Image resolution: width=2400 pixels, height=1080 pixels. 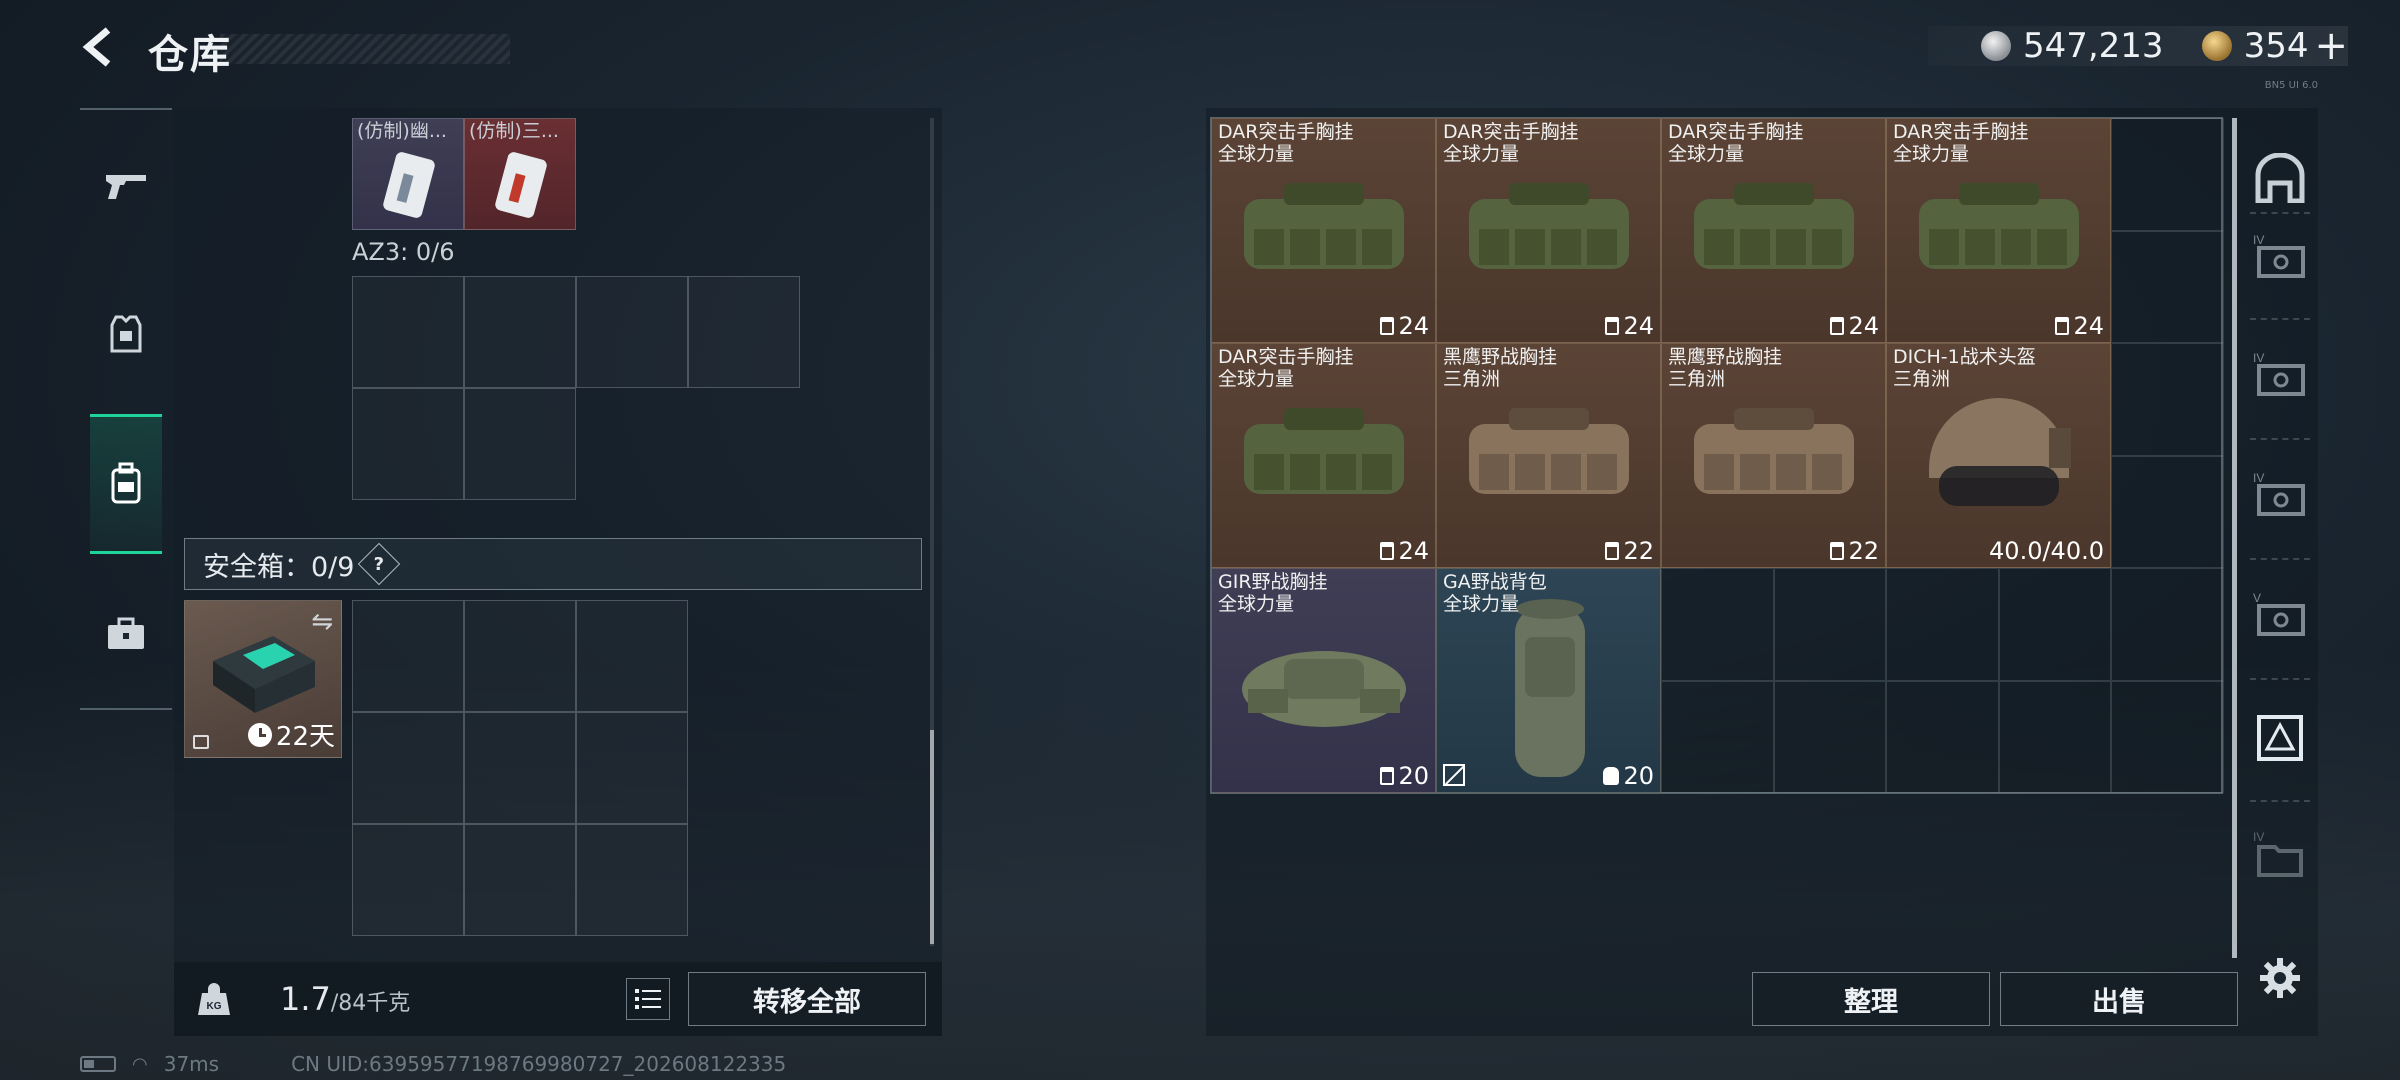 What do you see at coordinates (2280, 494) in the screenshot?
I see `stash-tab-3: IV` at bounding box center [2280, 494].